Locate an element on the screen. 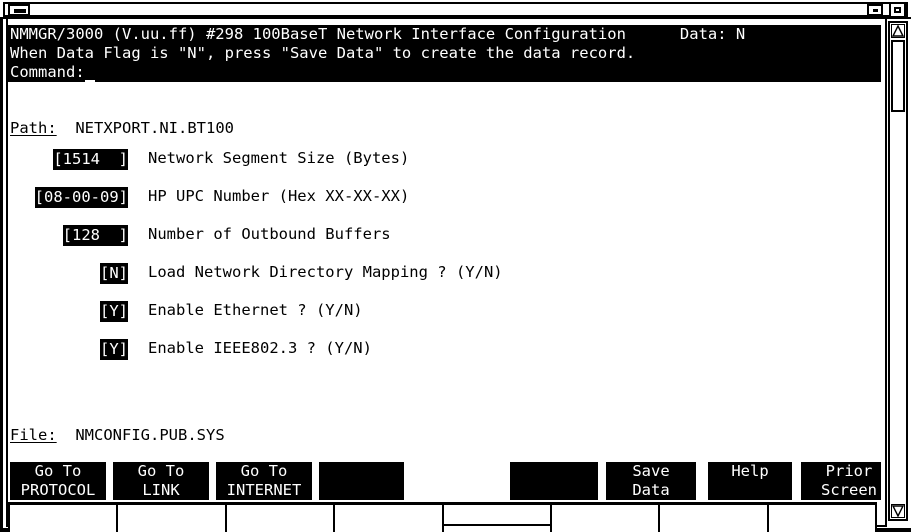 The height and width of the screenshot is (532, 911). function-key-strip is located at coordinates (442, 517).